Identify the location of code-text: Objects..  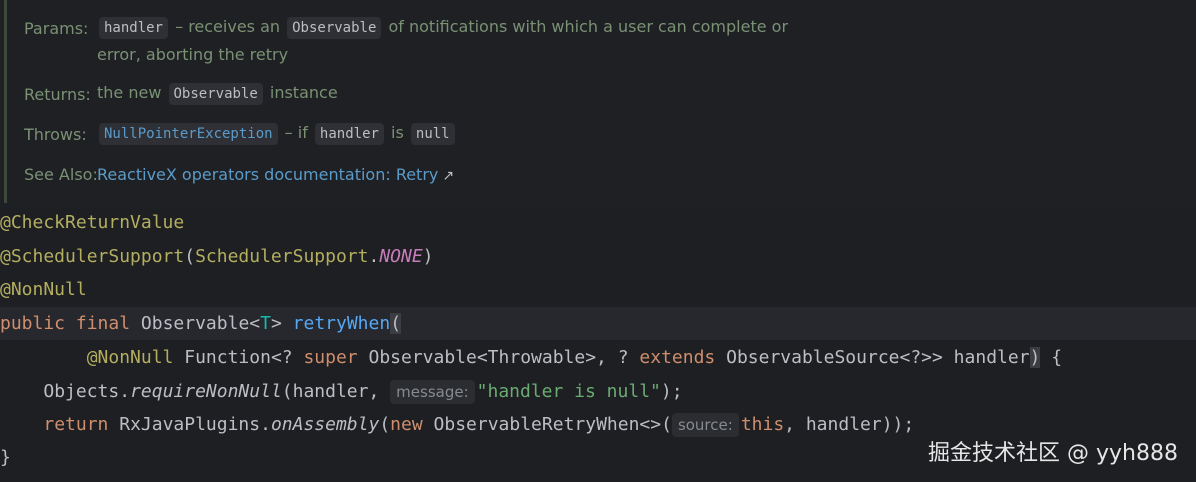
(87, 391).